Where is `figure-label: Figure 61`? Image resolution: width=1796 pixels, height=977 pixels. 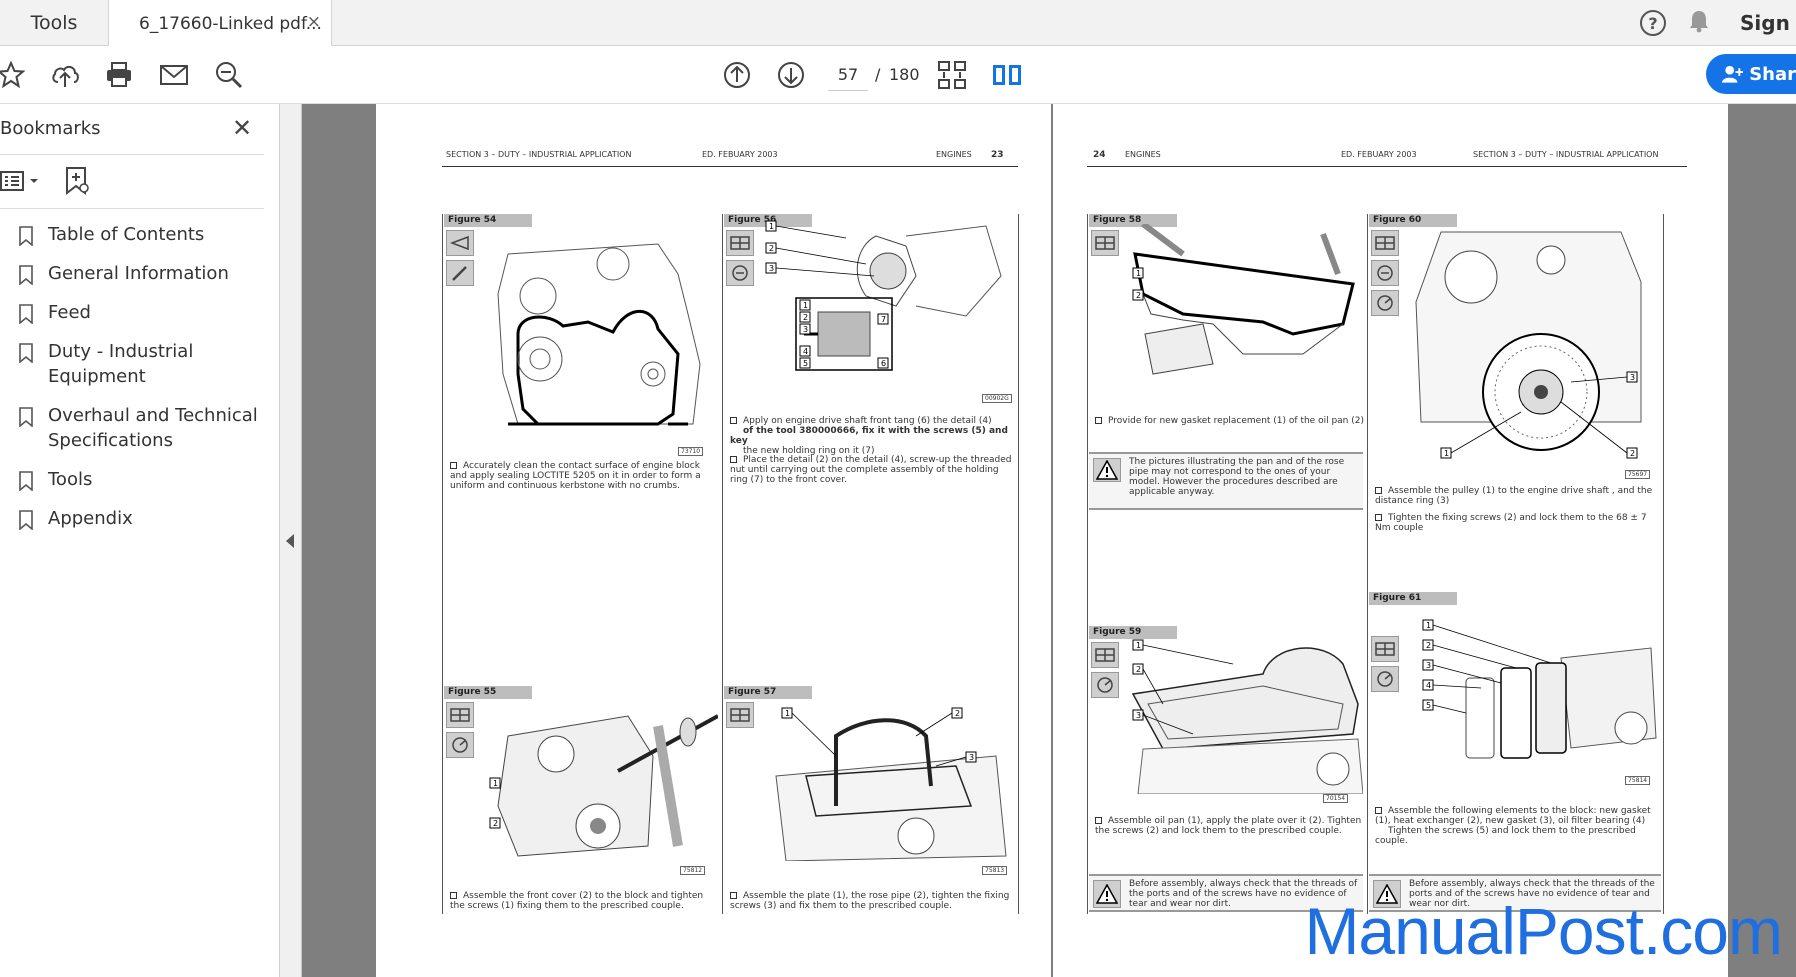 figure-label: Figure 61 is located at coordinates (1413, 598).